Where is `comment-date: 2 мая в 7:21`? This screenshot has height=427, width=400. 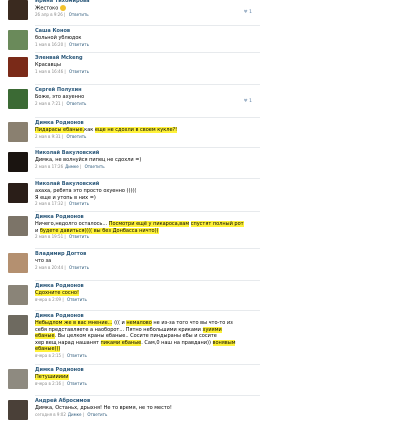
comment-date: 2 мая в 7:21 is located at coordinates (48, 103).